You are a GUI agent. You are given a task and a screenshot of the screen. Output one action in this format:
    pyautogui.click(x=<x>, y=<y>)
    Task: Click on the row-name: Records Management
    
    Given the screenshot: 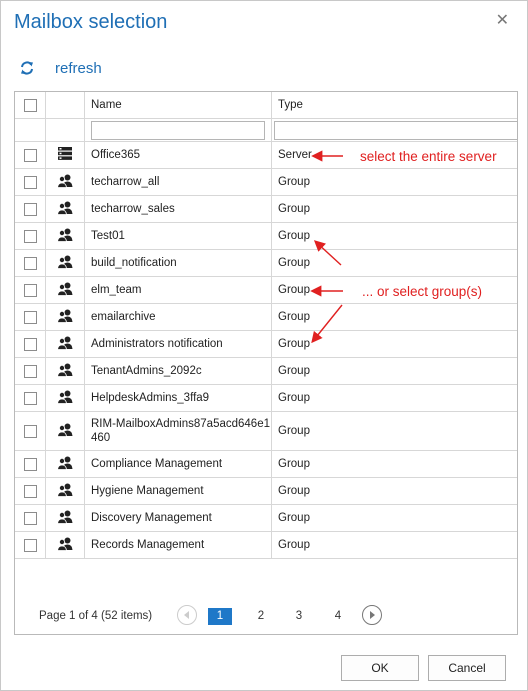 What is the action you would take?
    pyautogui.click(x=178, y=545)
    